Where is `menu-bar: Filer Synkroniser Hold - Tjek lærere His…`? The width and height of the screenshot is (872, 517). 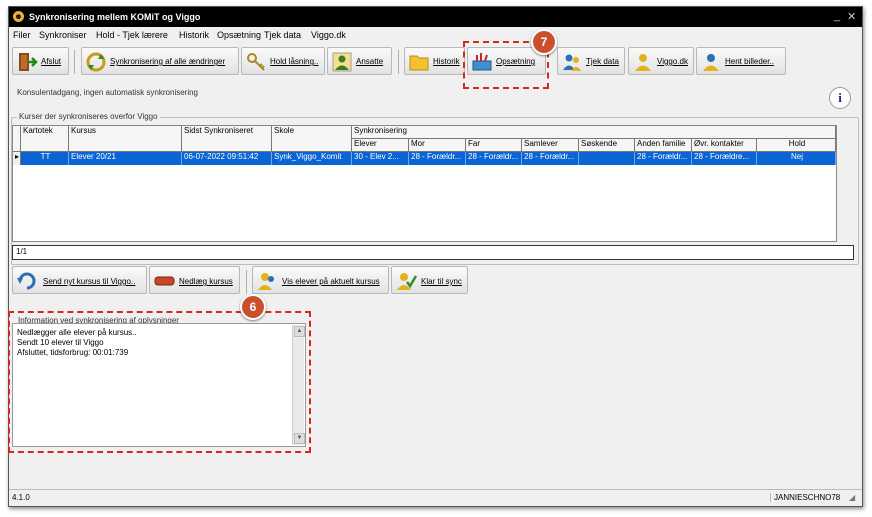 menu-bar: Filer Synkroniser Hold - Tjek lærere His… is located at coordinates (435, 35).